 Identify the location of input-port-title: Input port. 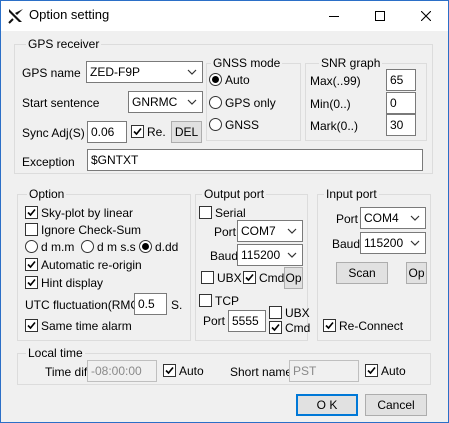
(351, 194).